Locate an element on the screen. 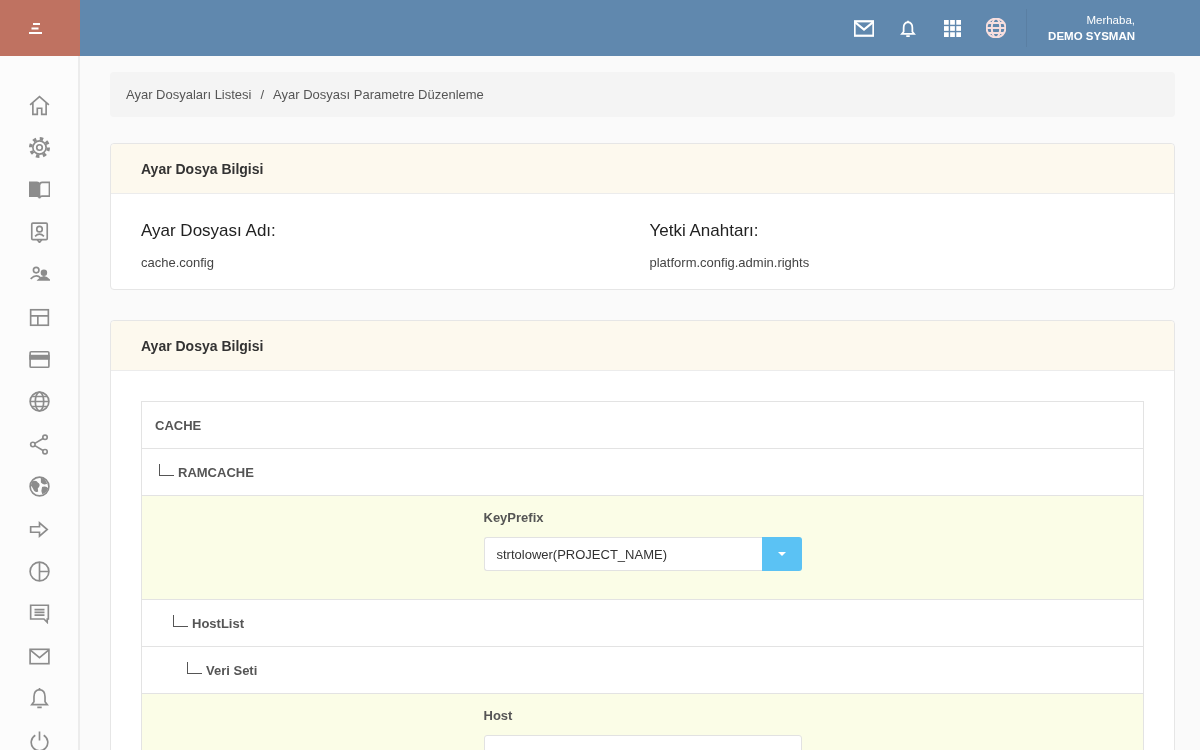  credit-card-icon is located at coordinates (39, 360).